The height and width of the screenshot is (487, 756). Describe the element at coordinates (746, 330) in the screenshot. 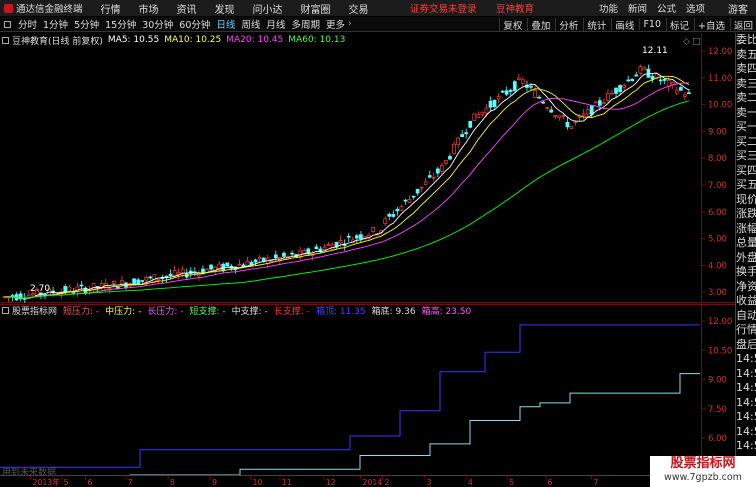

I see `side-label: 行情` at that location.